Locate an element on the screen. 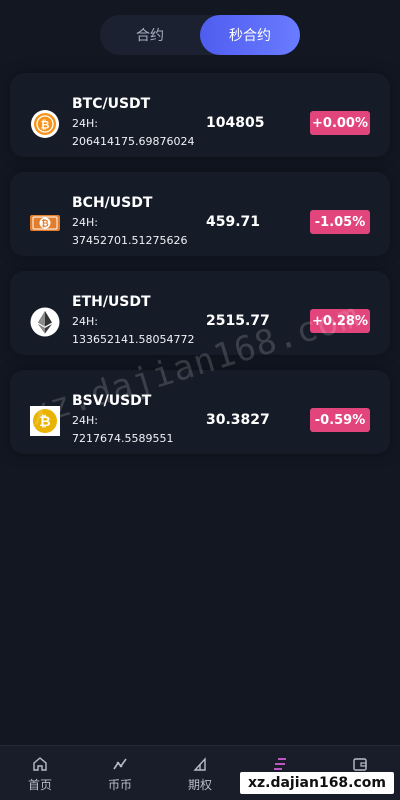 This screenshot has width=400, height=800. eth-icon is located at coordinates (45, 322).